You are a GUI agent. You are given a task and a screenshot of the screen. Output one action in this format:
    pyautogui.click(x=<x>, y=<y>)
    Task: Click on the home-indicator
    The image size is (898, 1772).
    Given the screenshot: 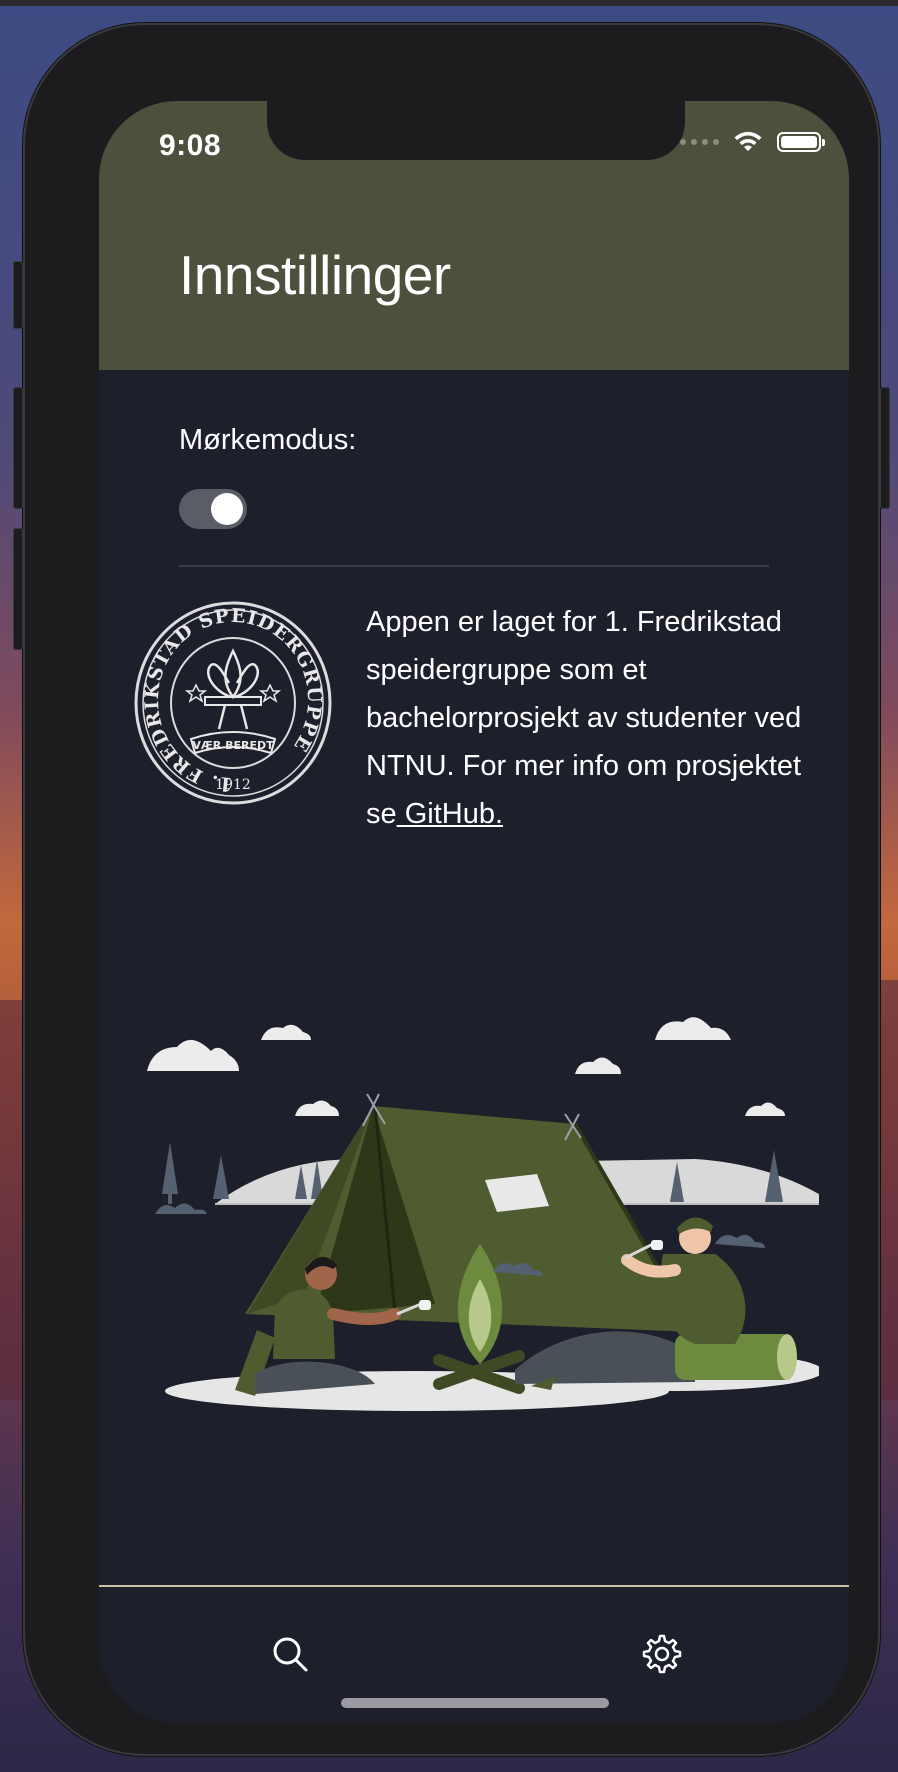 What is the action you would take?
    pyautogui.click(x=475, y=1703)
    